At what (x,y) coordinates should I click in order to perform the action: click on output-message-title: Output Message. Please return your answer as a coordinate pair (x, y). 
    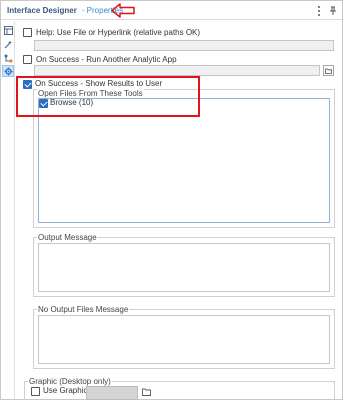
    Looking at the image, I should click on (67, 237).